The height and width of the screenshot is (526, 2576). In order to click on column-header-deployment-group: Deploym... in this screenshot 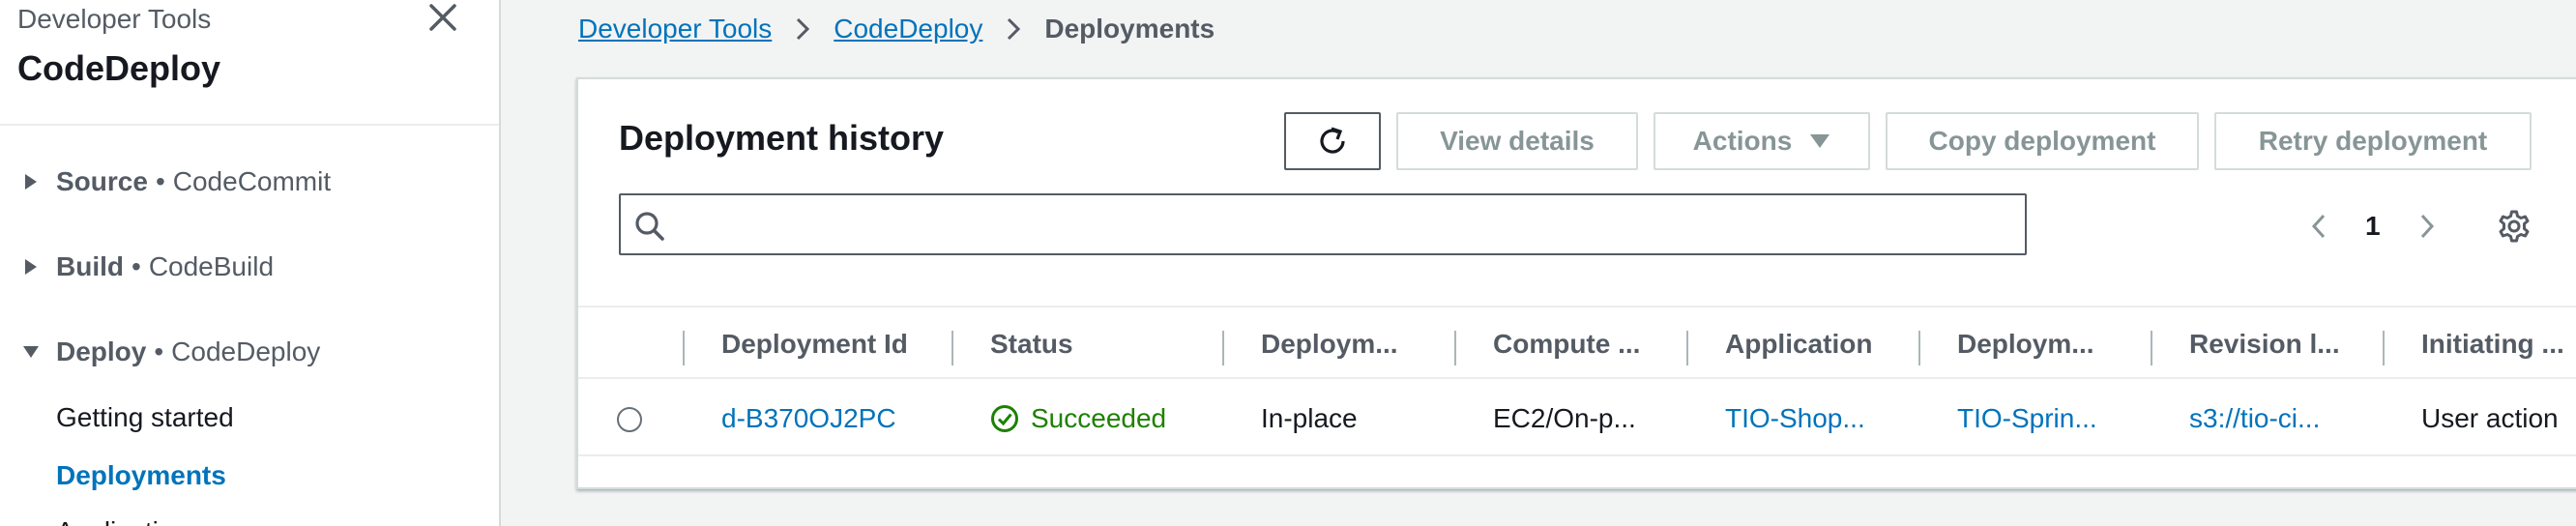, I will do `click(2025, 344)`.